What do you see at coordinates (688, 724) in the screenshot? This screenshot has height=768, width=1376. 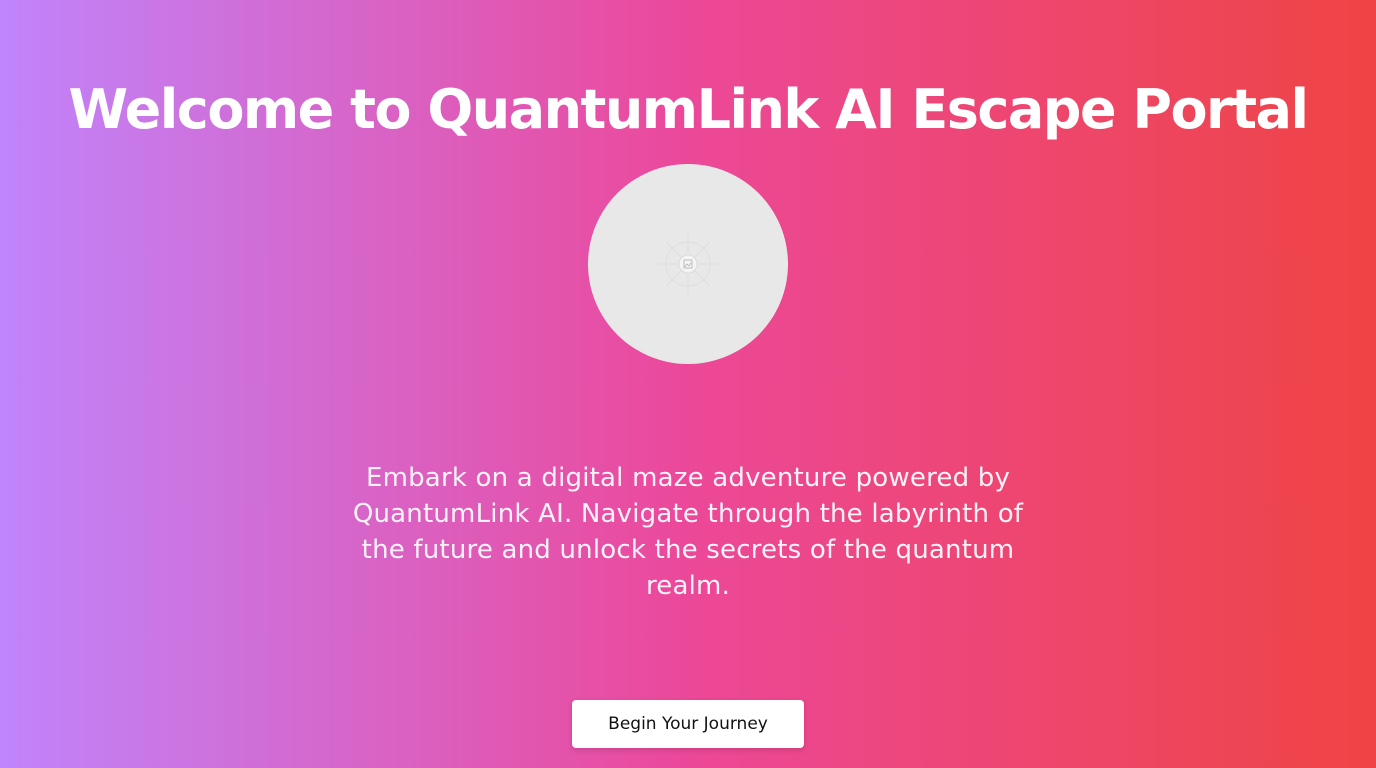 I see `begin-journey-button: Begin Your Journey` at bounding box center [688, 724].